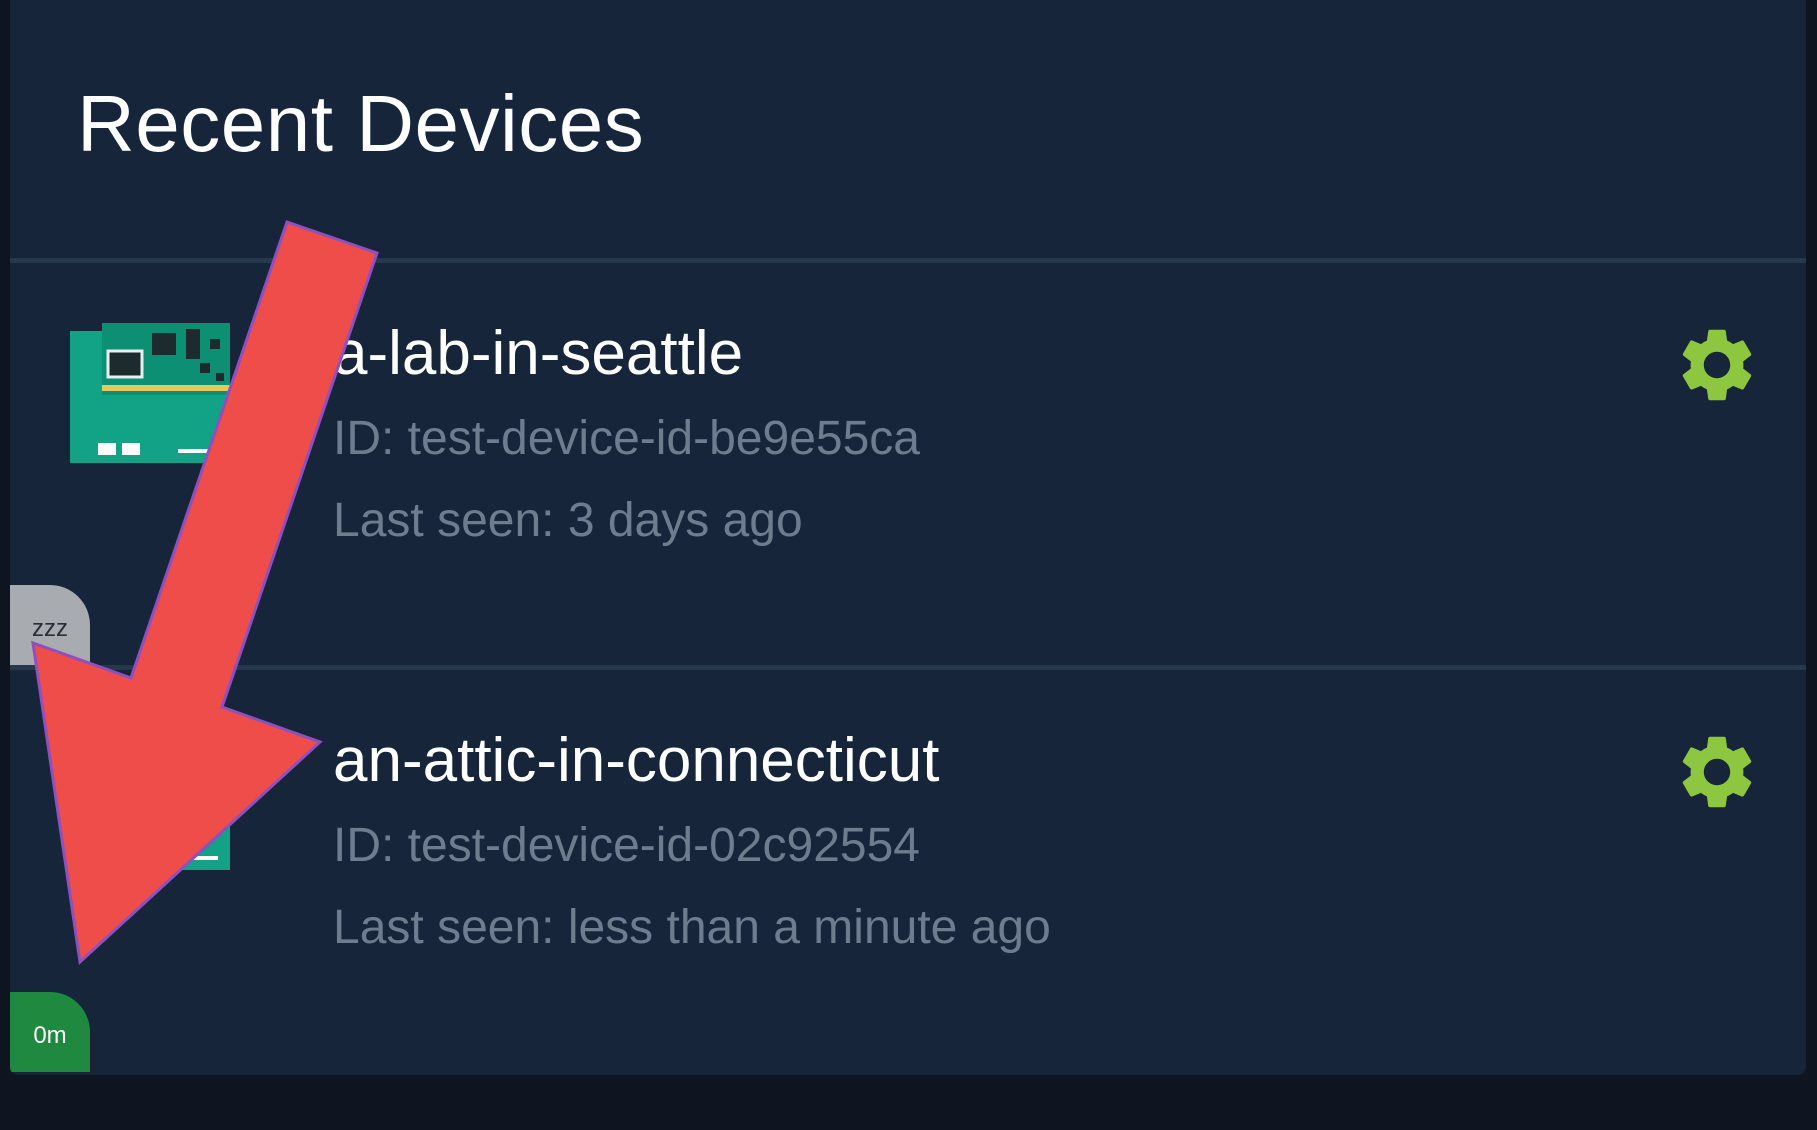 The height and width of the screenshot is (1130, 1817). I want to click on panel-title: Recent Devices, so click(361, 123).